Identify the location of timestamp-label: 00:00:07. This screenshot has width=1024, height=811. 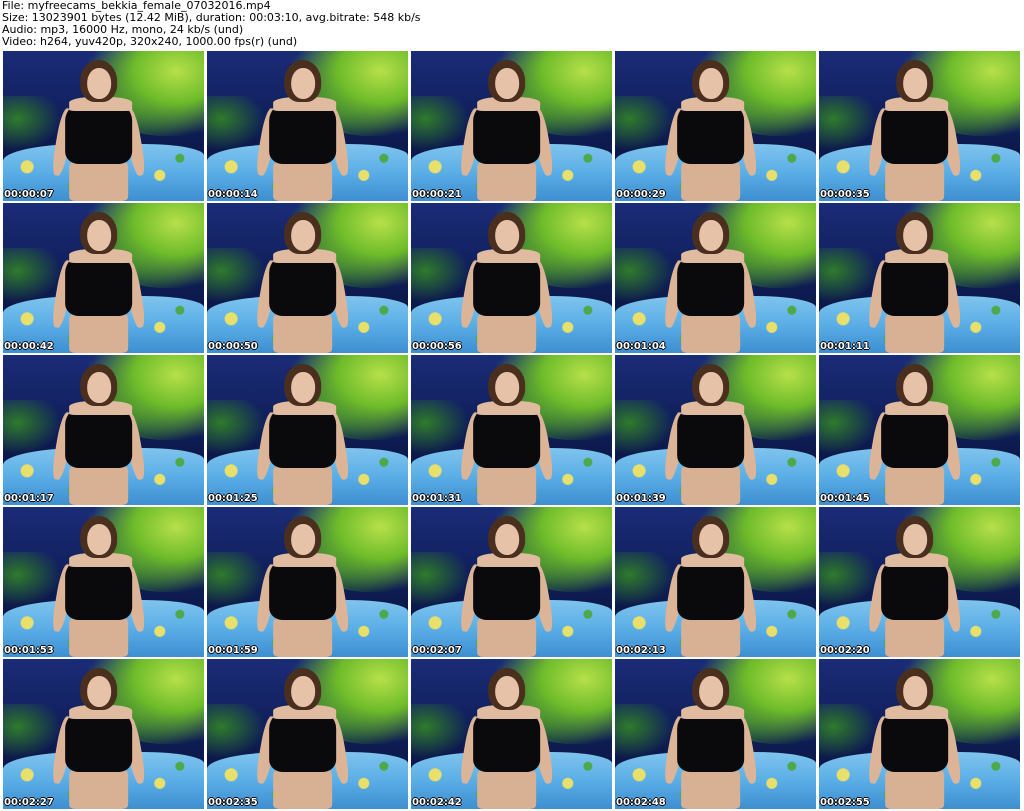
(29, 194).